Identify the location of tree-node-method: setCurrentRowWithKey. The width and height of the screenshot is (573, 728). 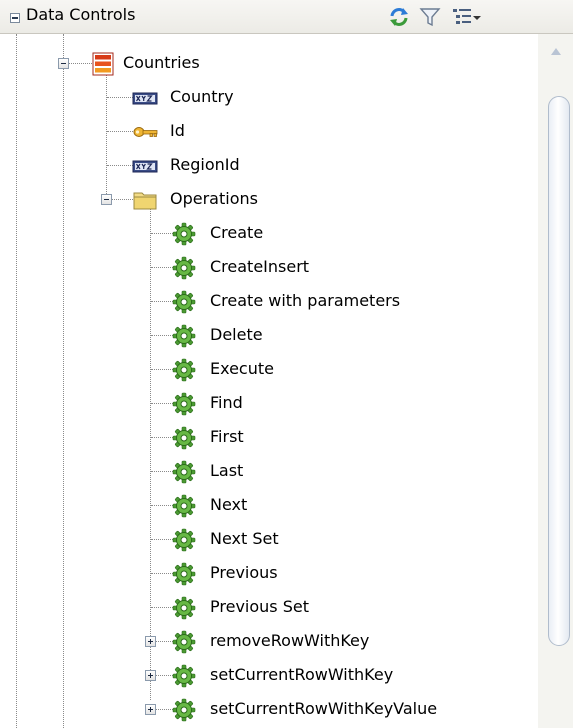
(269, 676).